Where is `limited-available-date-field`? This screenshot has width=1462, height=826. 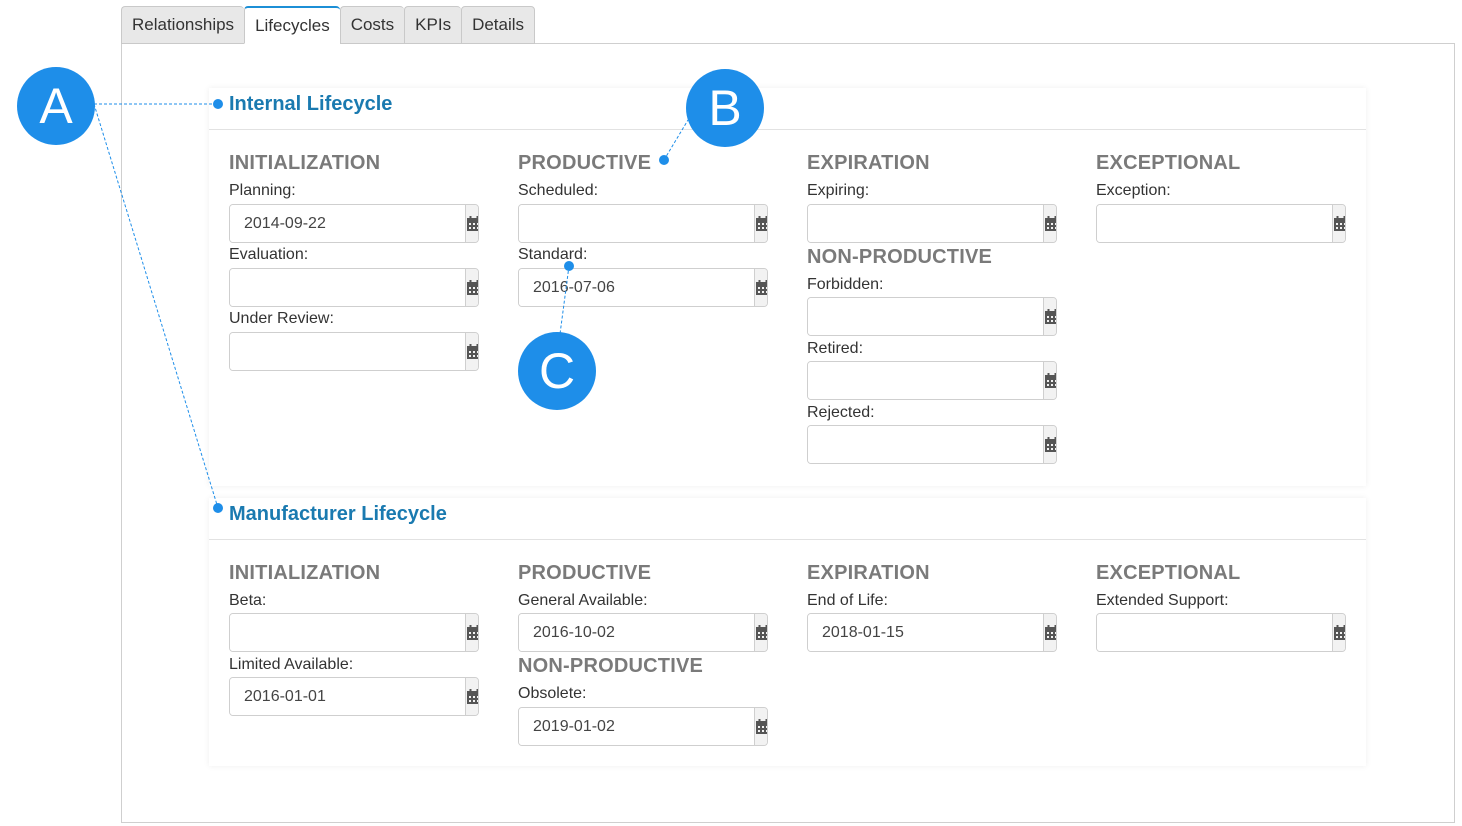 limited-available-date-field is located at coordinates (354, 696).